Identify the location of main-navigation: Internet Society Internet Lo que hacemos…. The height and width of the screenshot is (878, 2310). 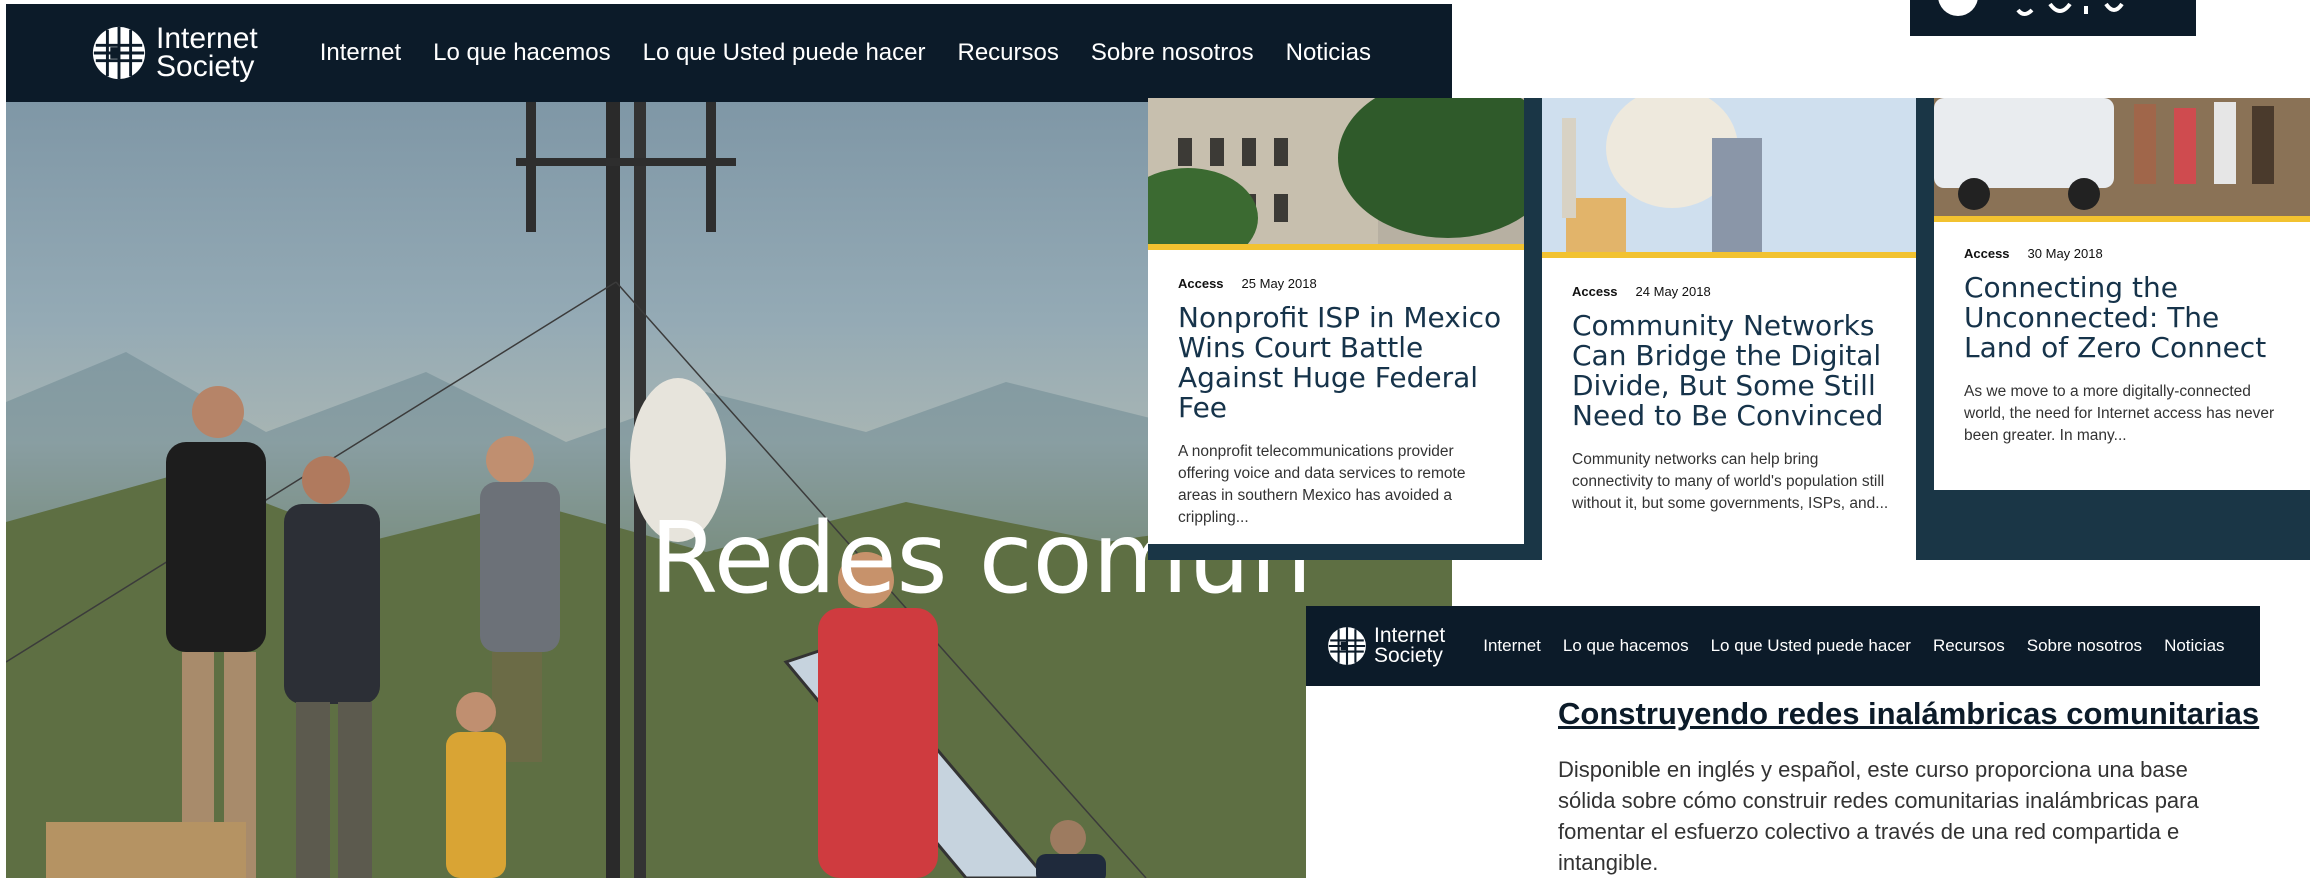
(729, 53).